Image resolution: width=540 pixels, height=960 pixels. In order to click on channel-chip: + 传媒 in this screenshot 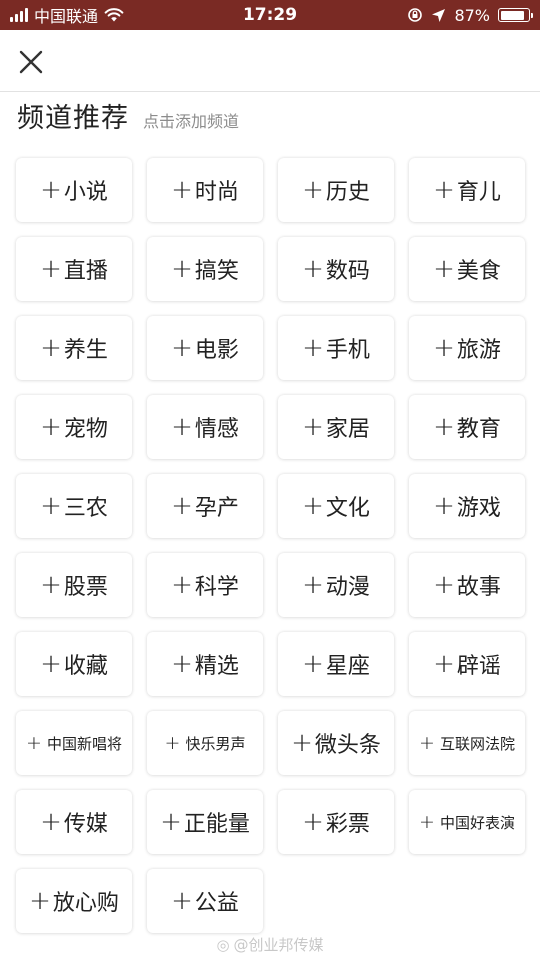, I will do `click(74, 822)`.